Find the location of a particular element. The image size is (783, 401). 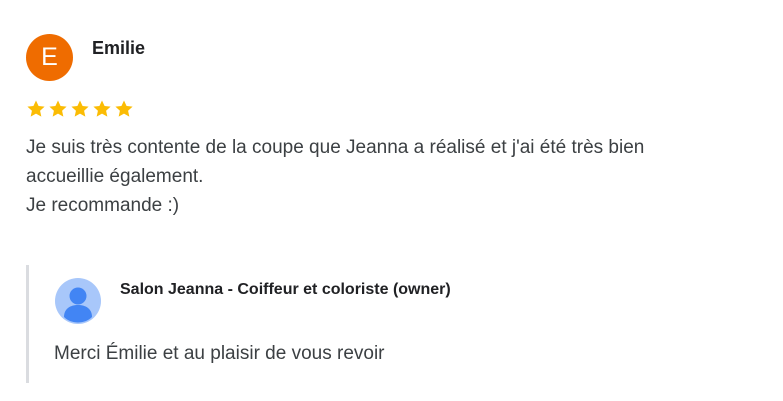

star-rating is located at coordinates (396, 109).